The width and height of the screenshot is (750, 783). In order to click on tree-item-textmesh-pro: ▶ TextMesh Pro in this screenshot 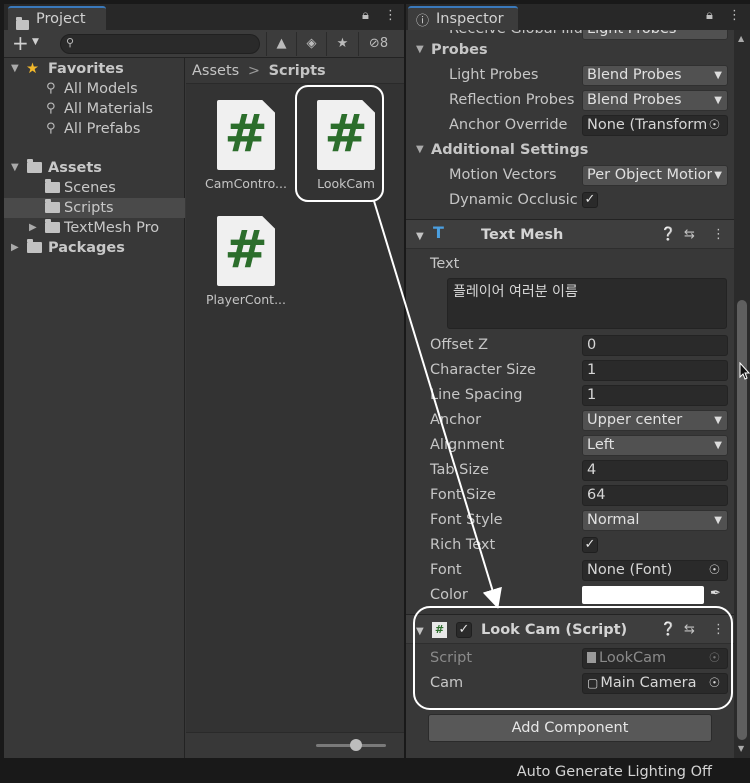, I will do `click(94, 228)`.